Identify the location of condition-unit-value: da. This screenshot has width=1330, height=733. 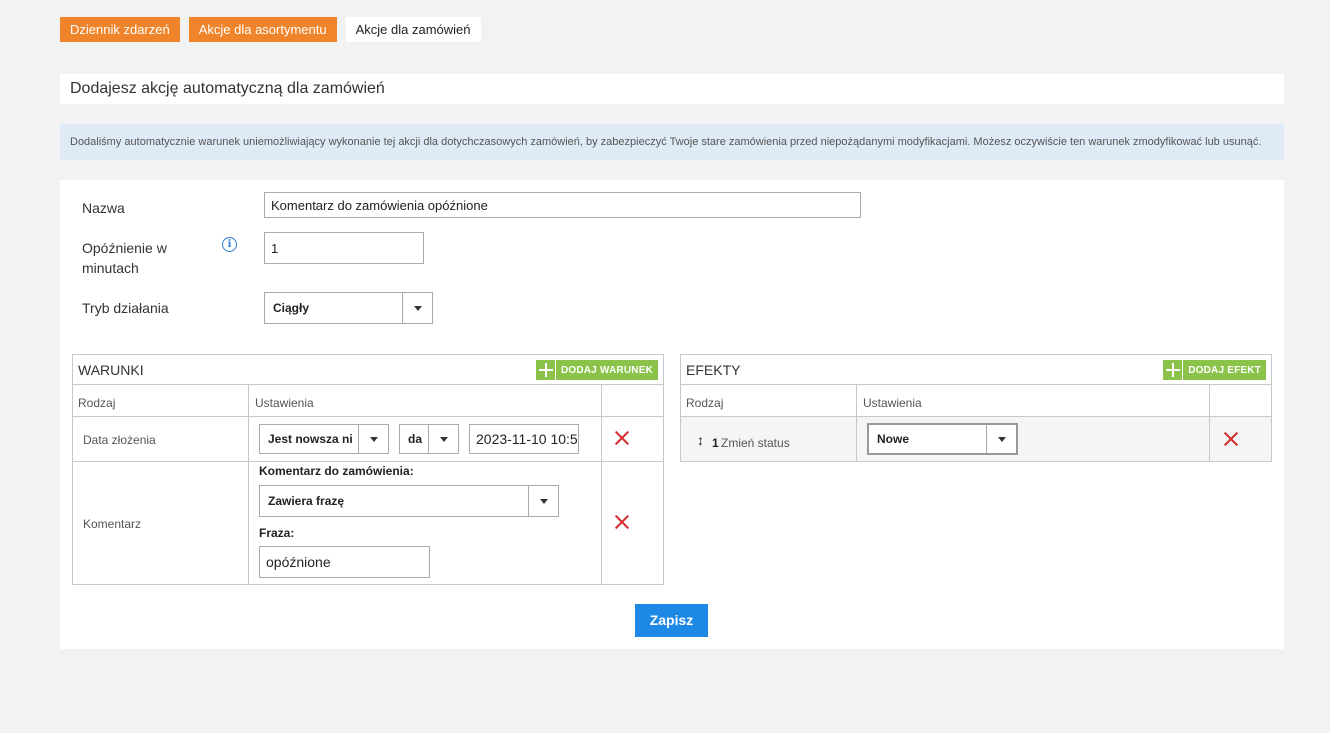
(415, 439).